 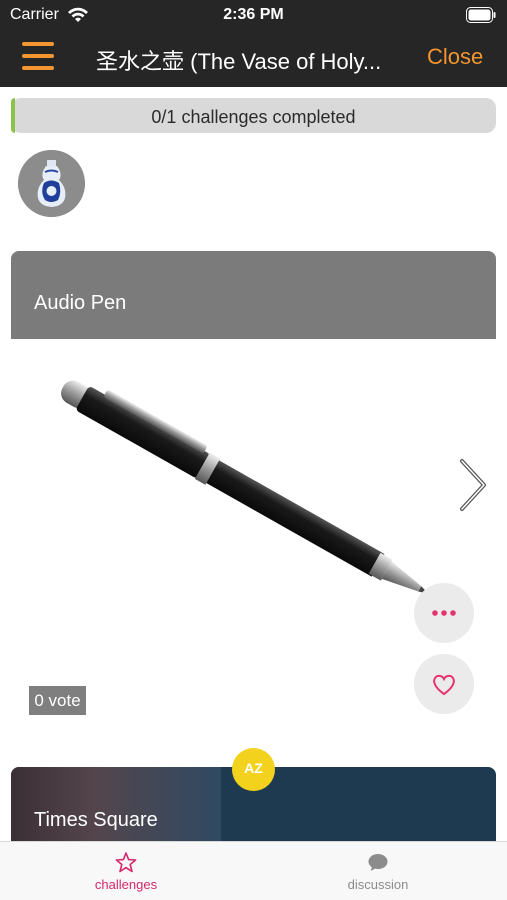 What do you see at coordinates (96, 820) in the screenshot?
I see `challenge-title-2: Times Square` at bounding box center [96, 820].